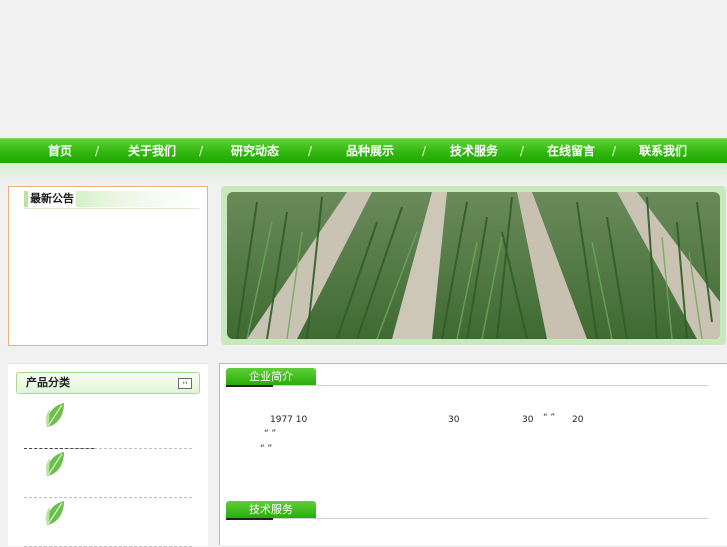 This screenshot has width=727, height=547. I want to click on service-section-header: 技术服务, so click(467, 510).